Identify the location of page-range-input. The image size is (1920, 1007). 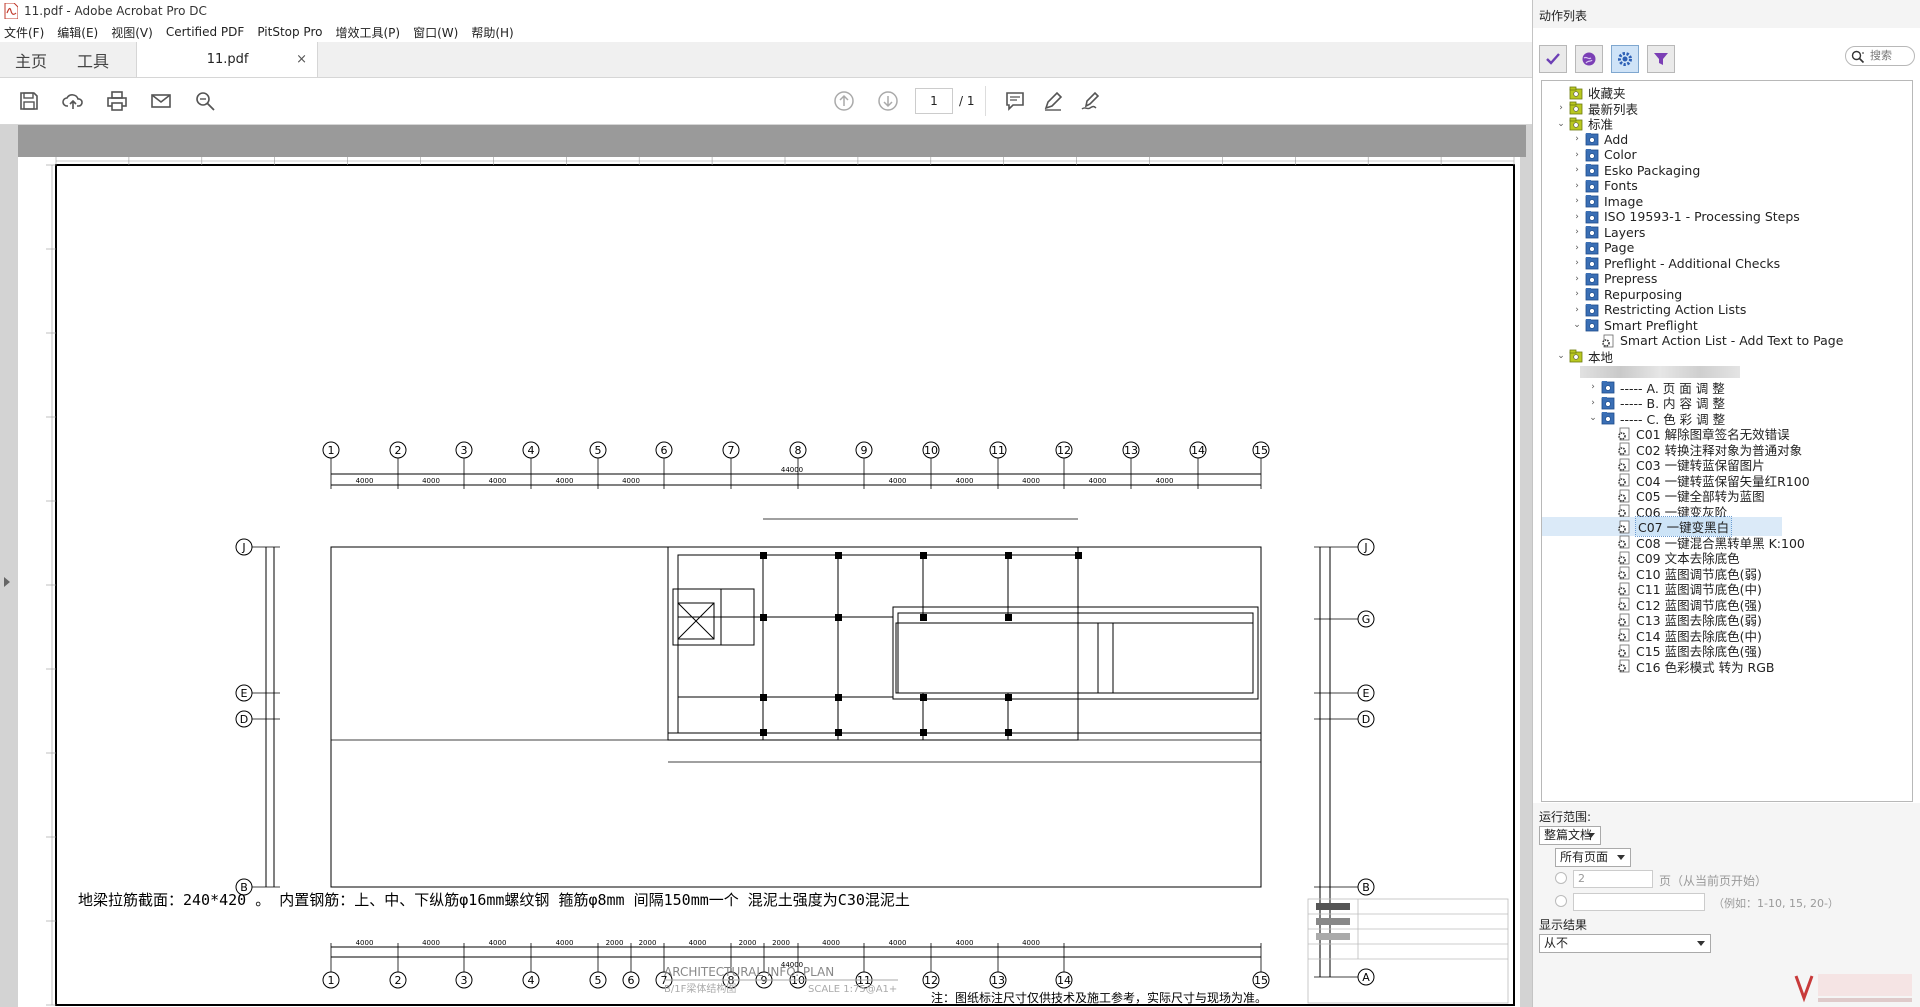
(1639, 902).